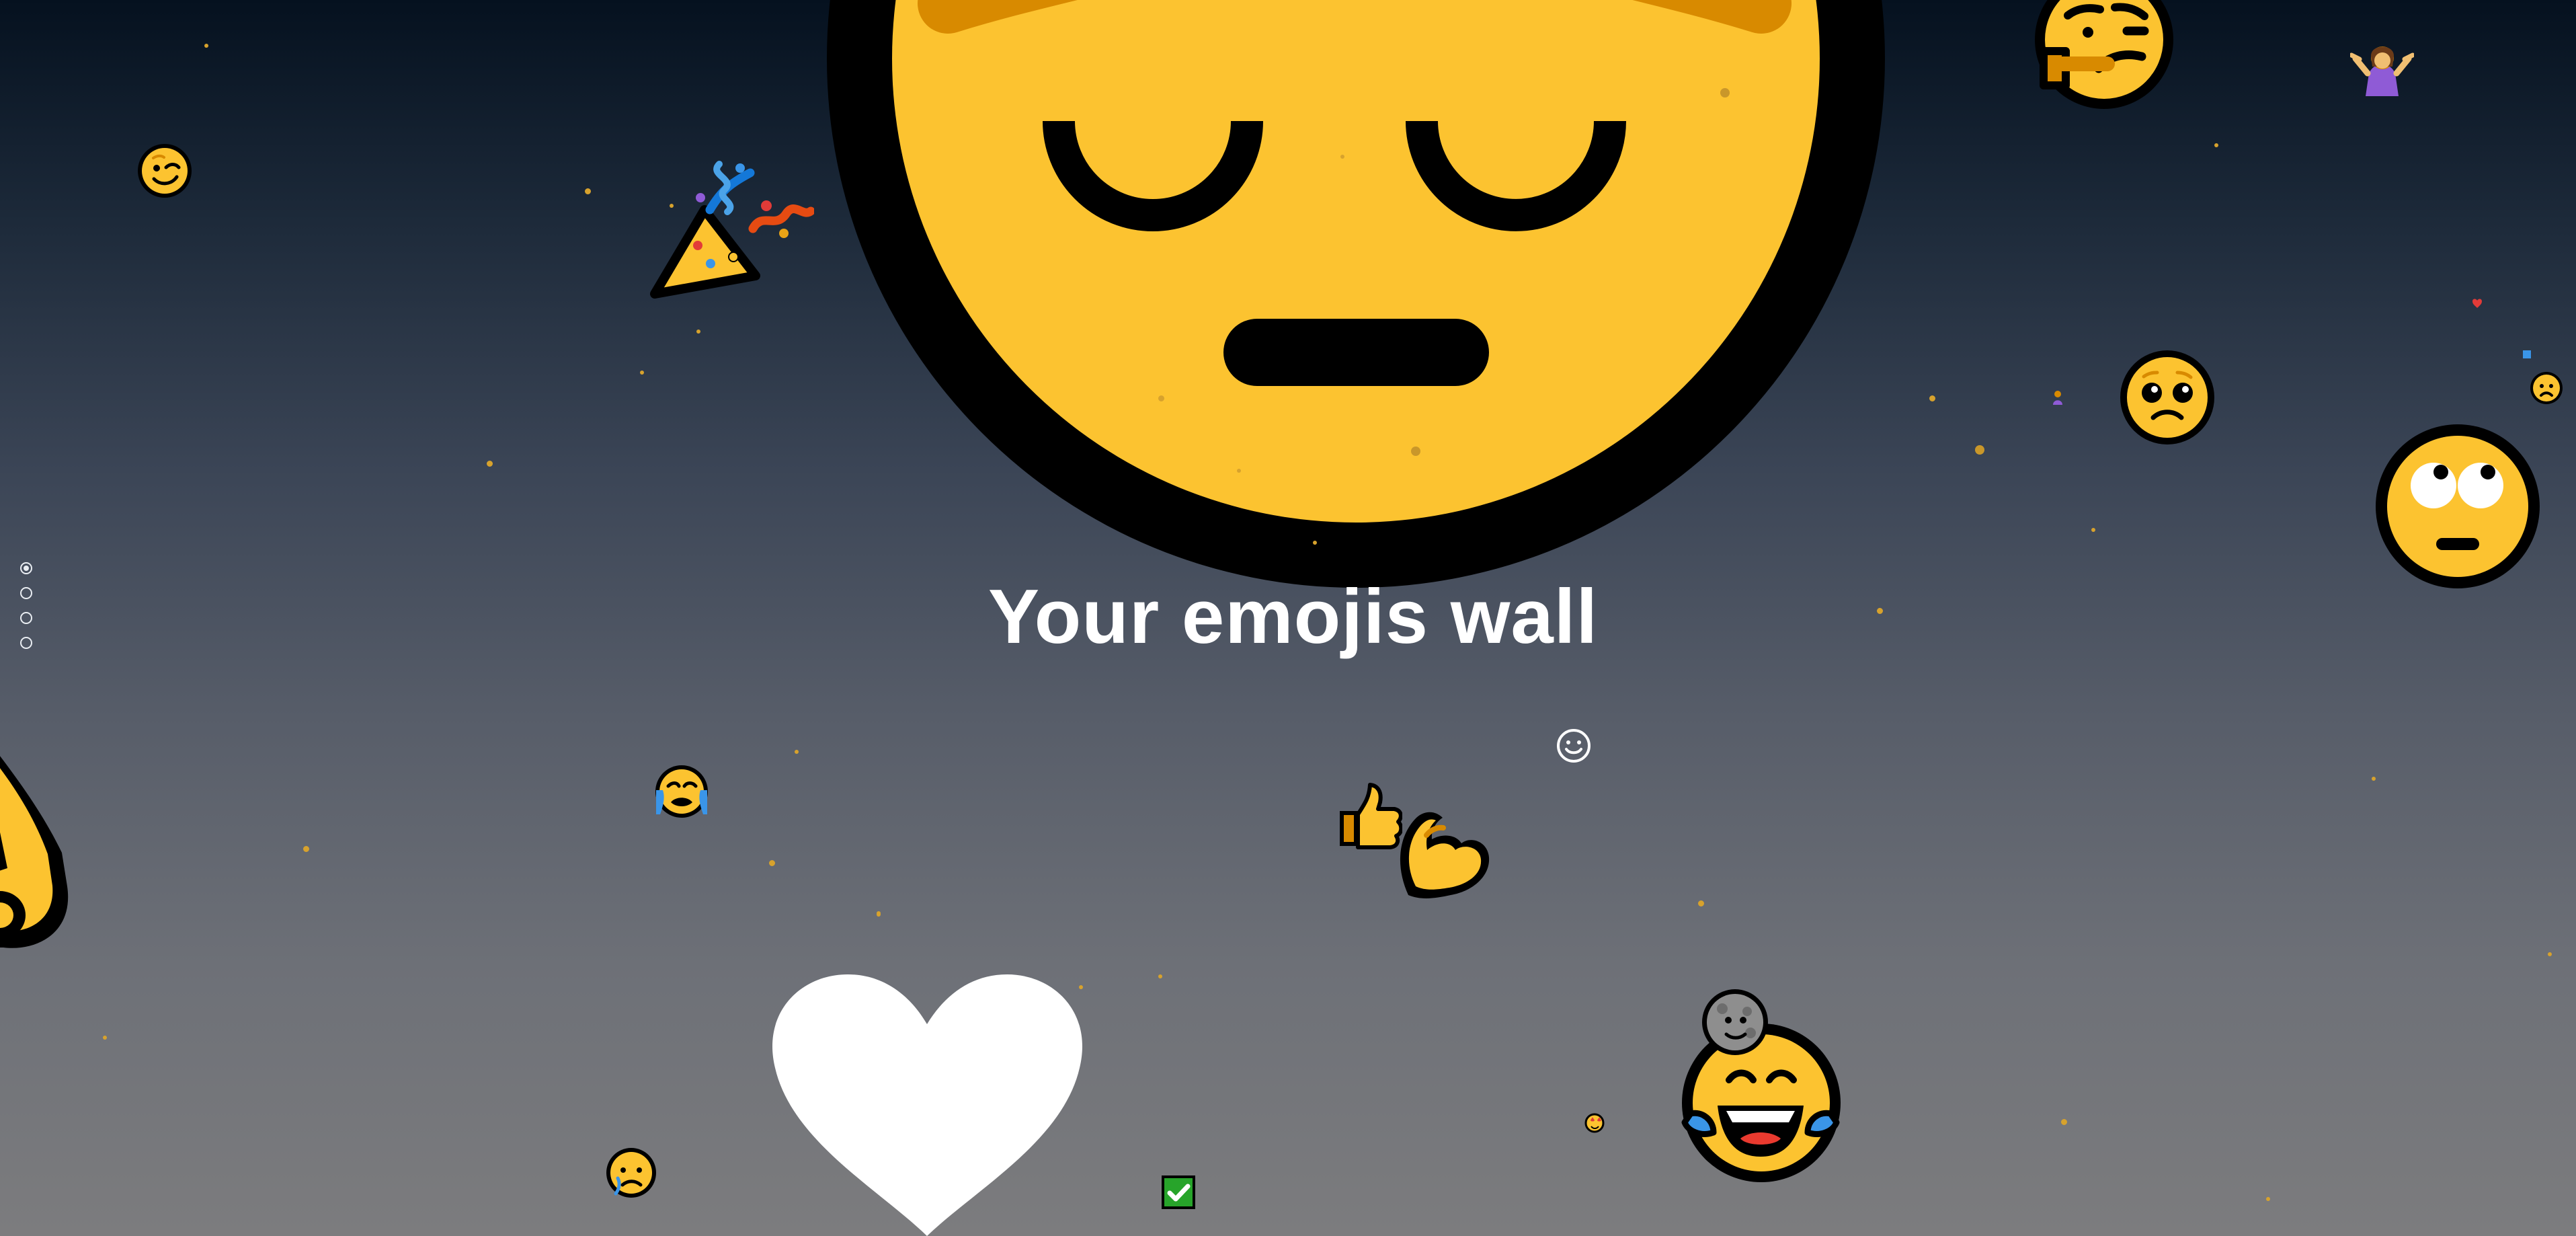 The image size is (2576, 1236). What do you see at coordinates (732, 230) in the screenshot?
I see `party-popper-icon` at bounding box center [732, 230].